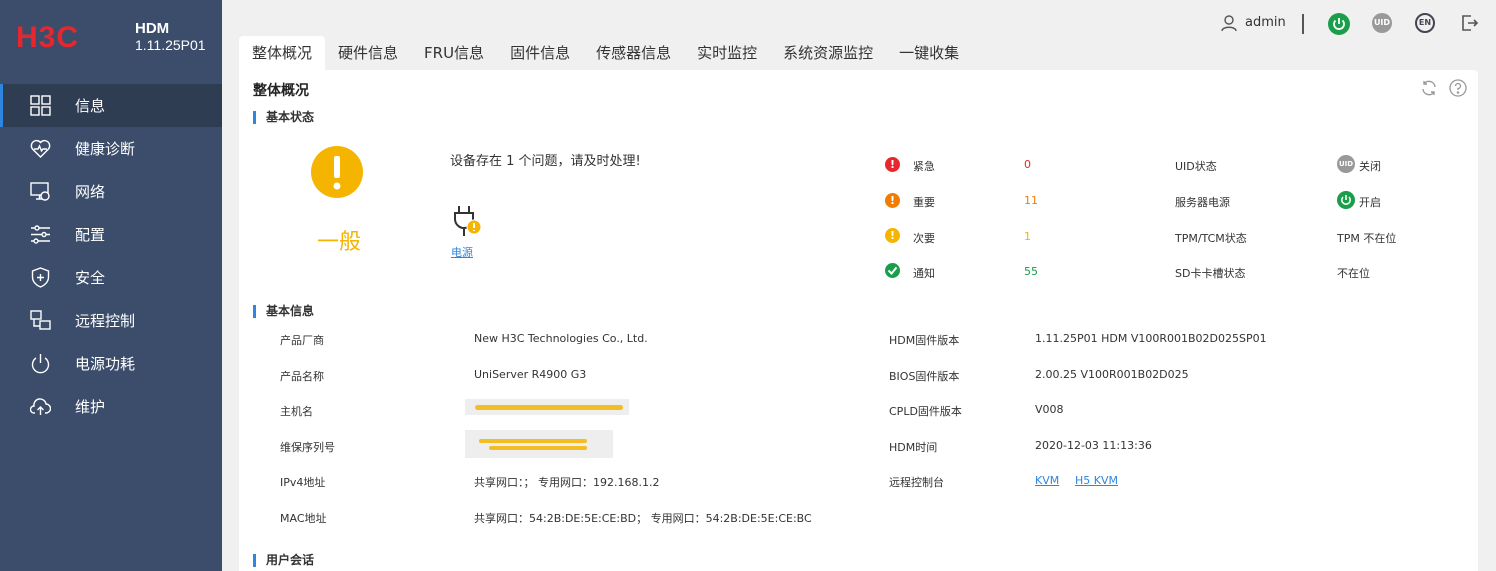 Image resolution: width=1496 pixels, height=571 pixels. Describe the element at coordinates (1469, 23) in the screenshot. I see `logout-icon` at that location.